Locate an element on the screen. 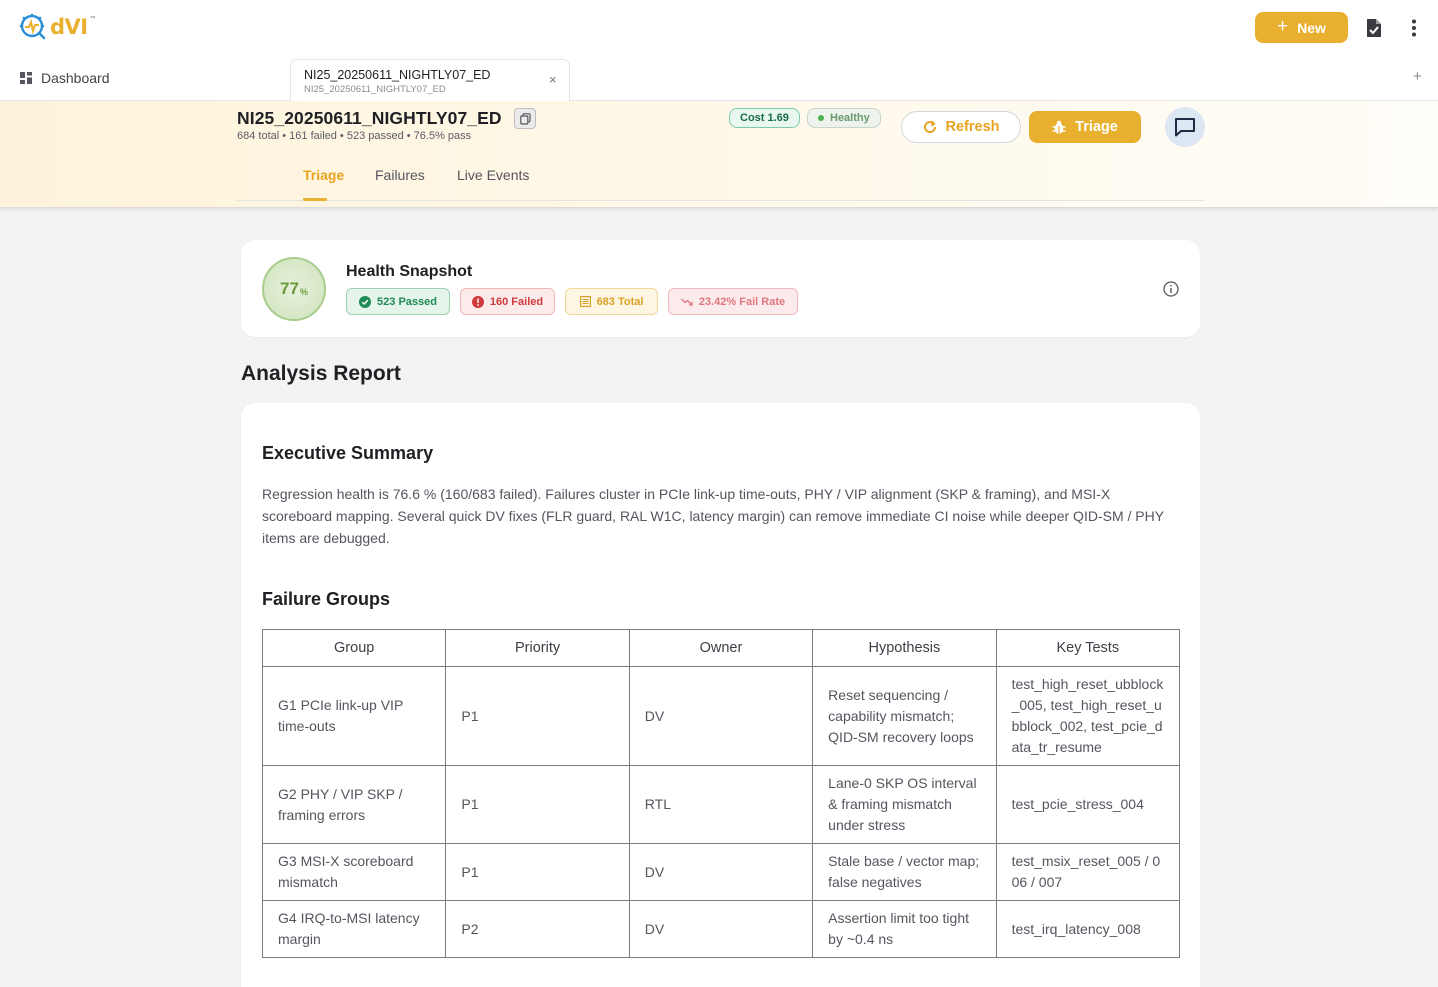 The height and width of the screenshot is (987, 1438). add-tab-icon: + is located at coordinates (1417, 76).